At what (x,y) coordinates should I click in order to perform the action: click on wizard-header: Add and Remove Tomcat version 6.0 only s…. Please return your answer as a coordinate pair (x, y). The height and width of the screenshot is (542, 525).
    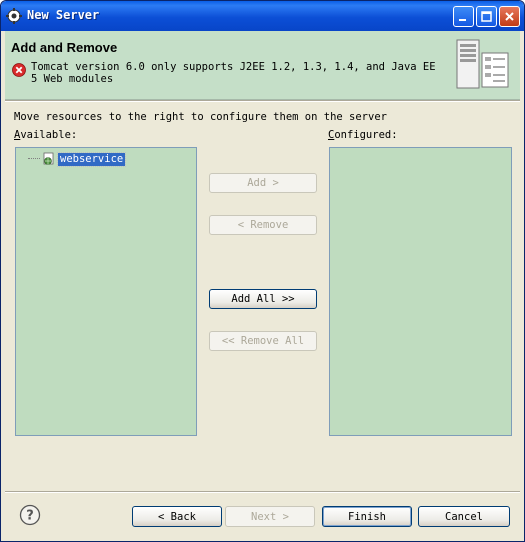
    Looking at the image, I should click on (262, 65).